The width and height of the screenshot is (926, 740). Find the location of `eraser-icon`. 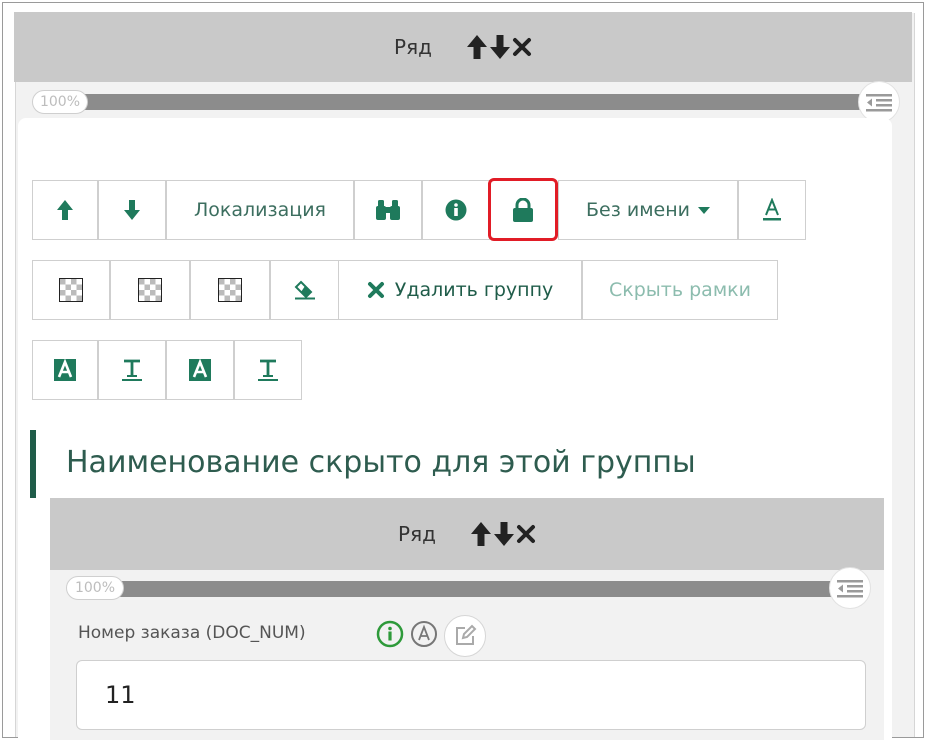

eraser-icon is located at coordinates (304, 290).